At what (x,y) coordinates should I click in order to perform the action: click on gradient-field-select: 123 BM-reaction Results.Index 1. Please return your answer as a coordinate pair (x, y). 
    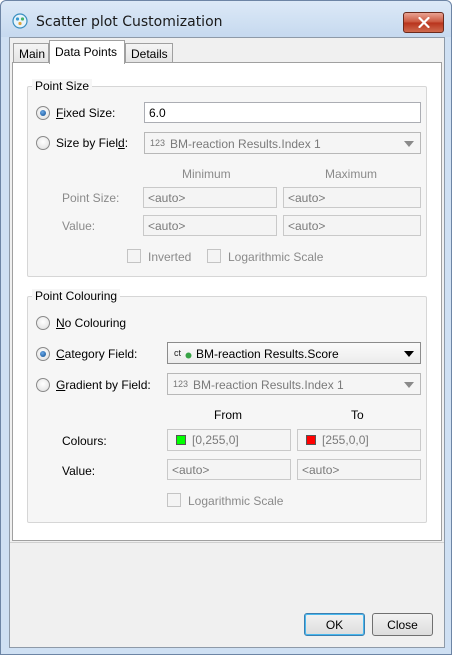
    Looking at the image, I should click on (294, 384).